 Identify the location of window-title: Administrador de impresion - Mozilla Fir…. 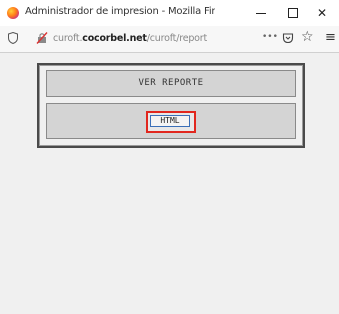
(120, 11).